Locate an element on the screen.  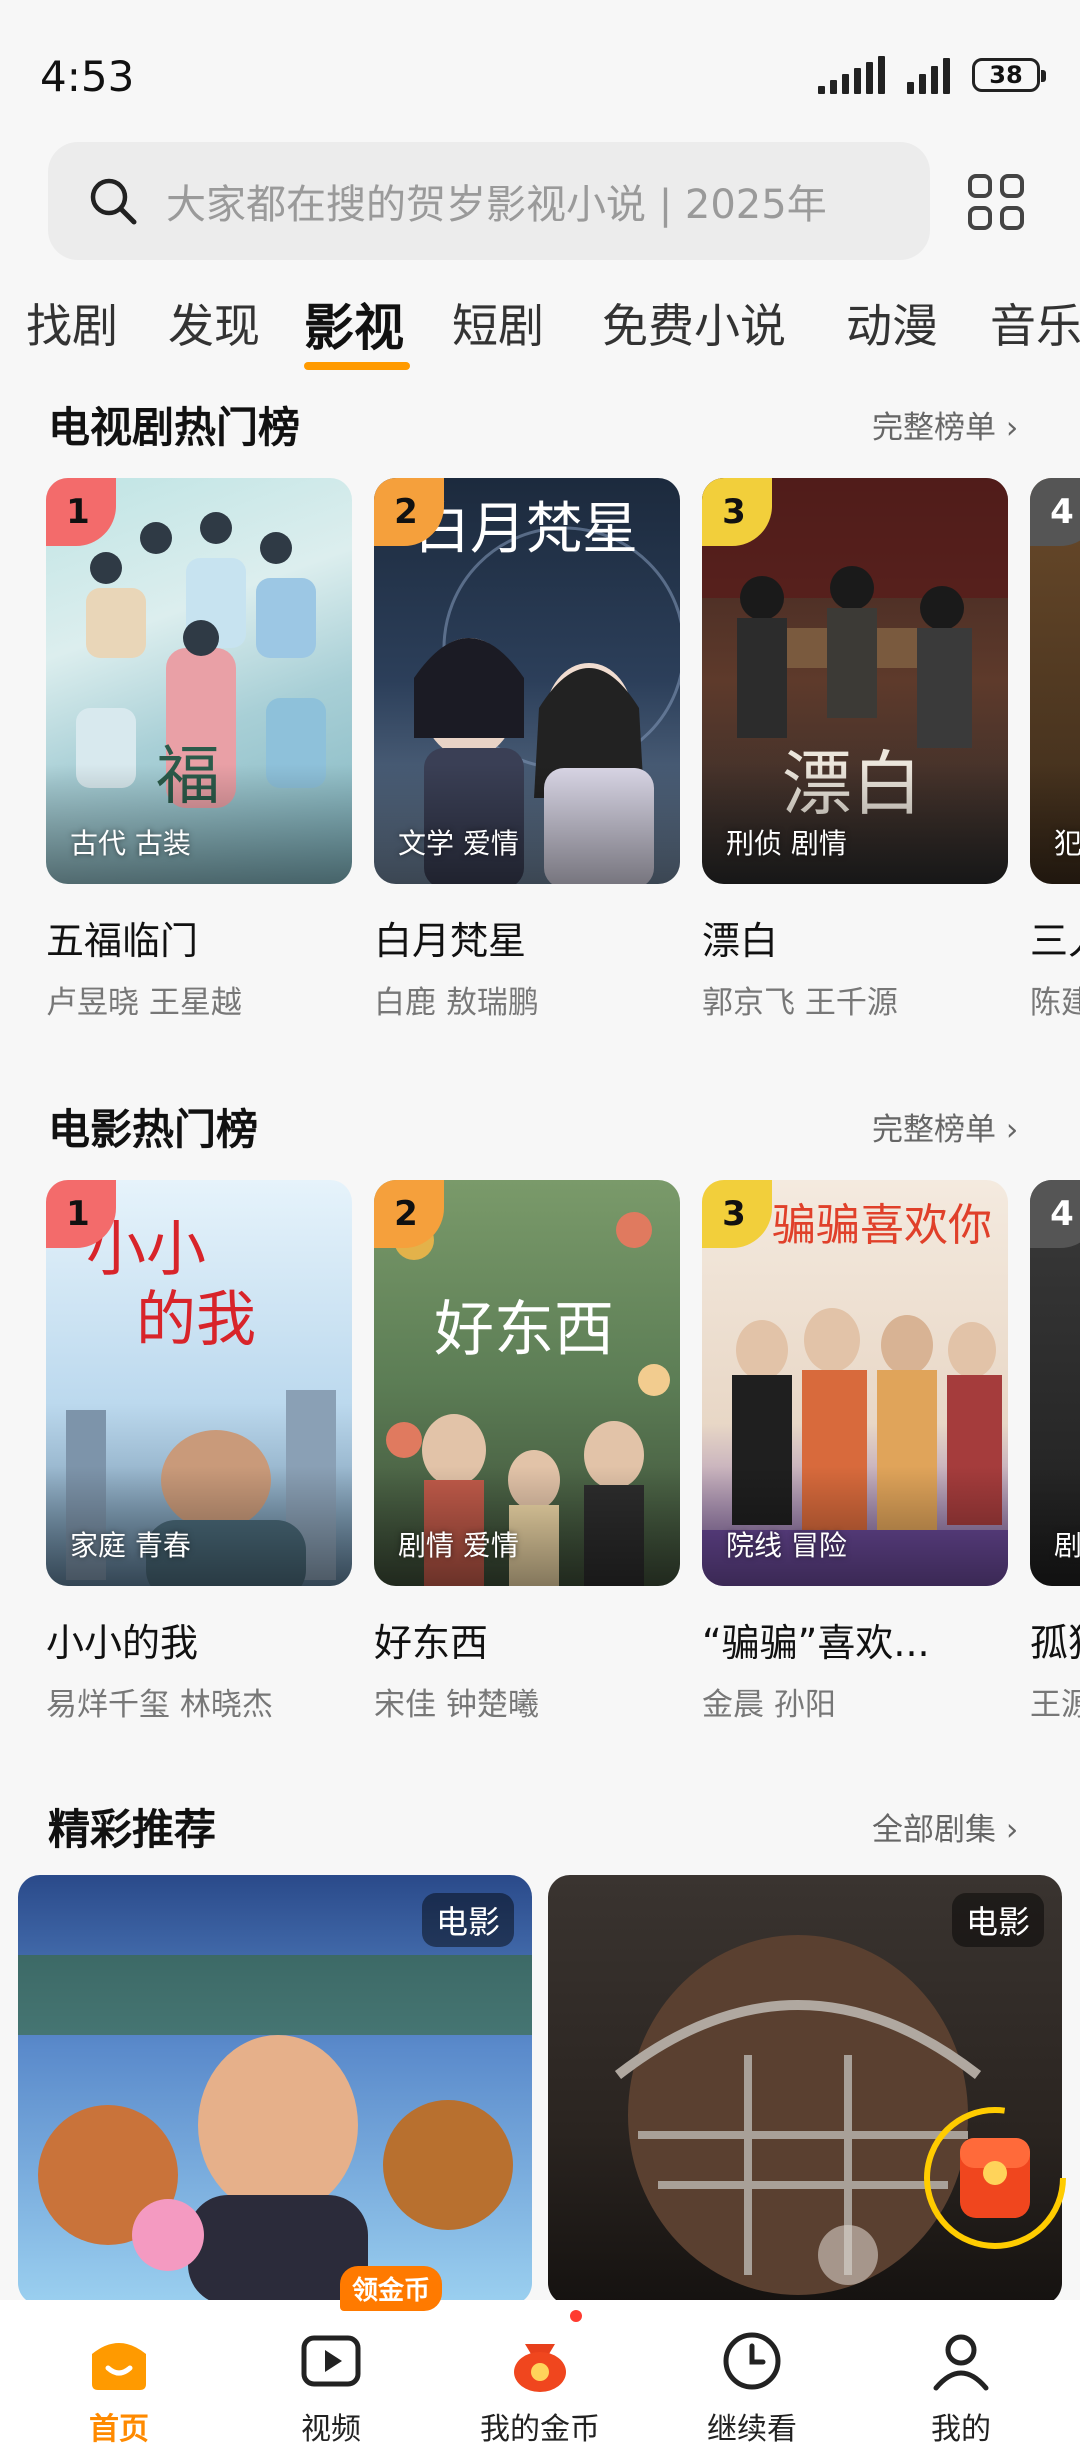
card-cast: 白鹿 敖瑞鹏 is located at coordinates (456, 1003).